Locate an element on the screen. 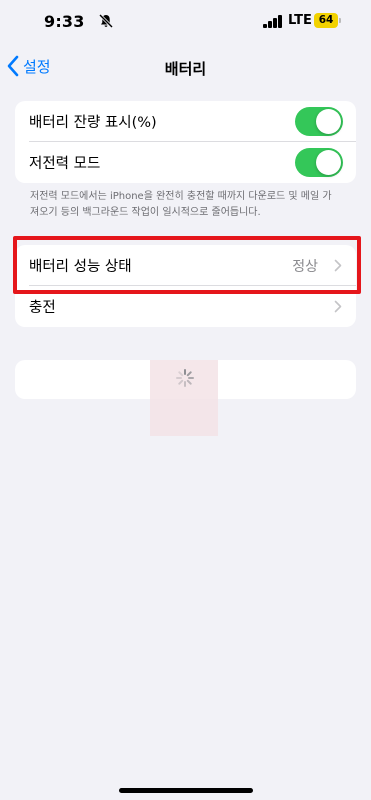 Image resolution: width=371 pixels, height=800 pixels. status-time: 9:33 is located at coordinates (64, 21).